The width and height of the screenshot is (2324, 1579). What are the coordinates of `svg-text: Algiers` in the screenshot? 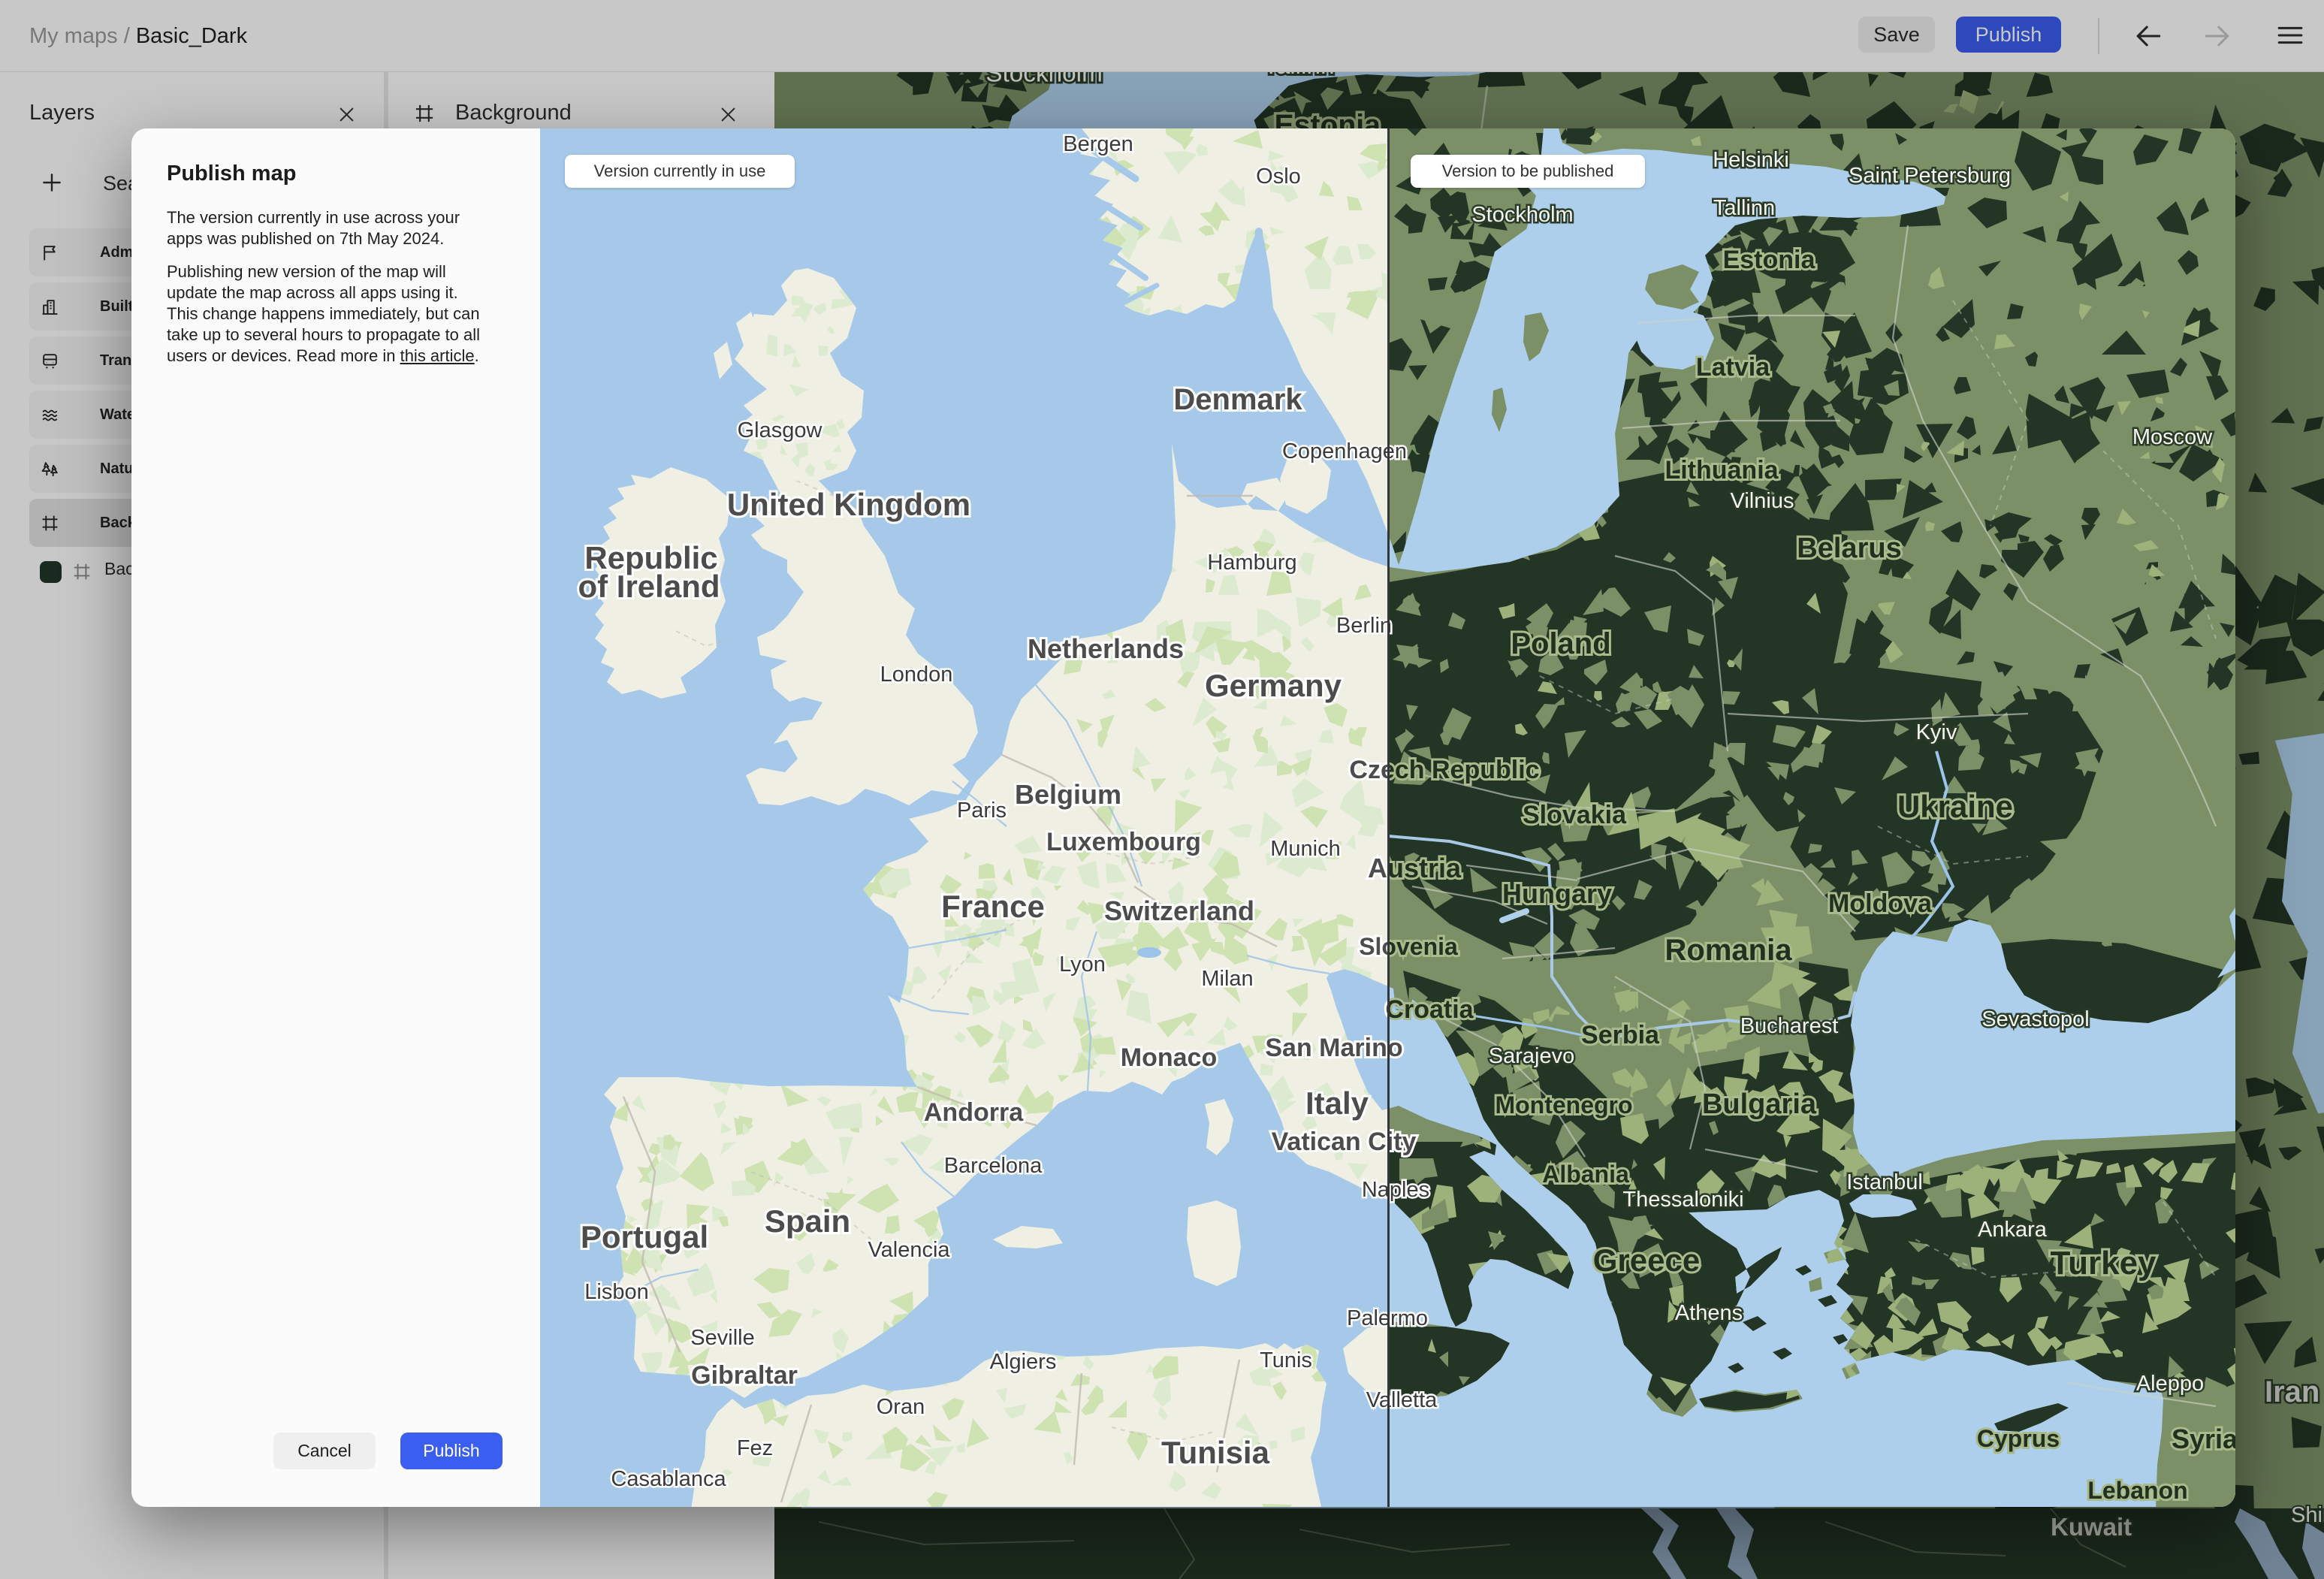 It's located at (1023, 1362).